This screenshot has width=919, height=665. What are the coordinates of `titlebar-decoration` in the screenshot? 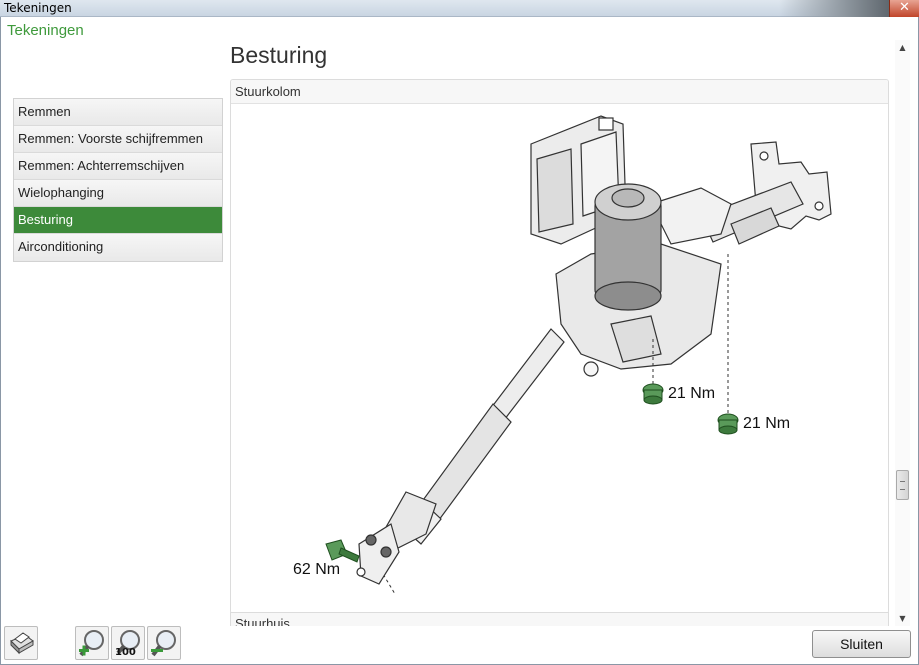 It's located at (834, 8).